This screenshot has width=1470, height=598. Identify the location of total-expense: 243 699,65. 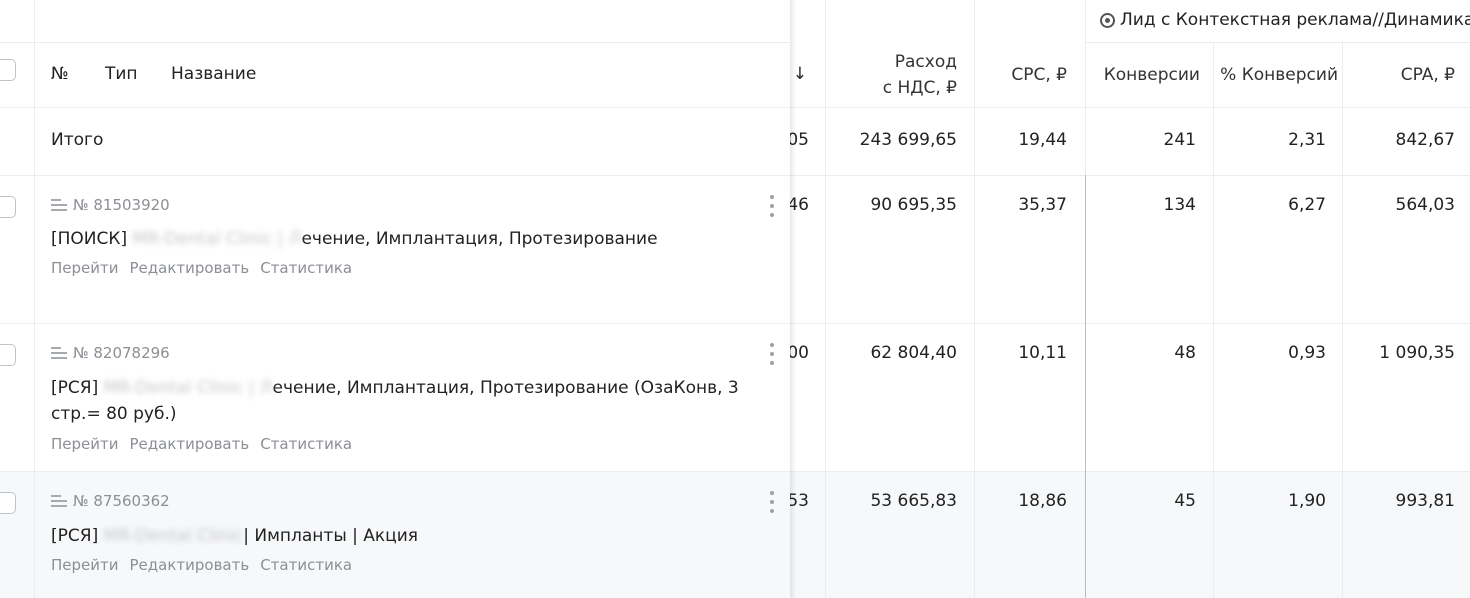
(908, 140).